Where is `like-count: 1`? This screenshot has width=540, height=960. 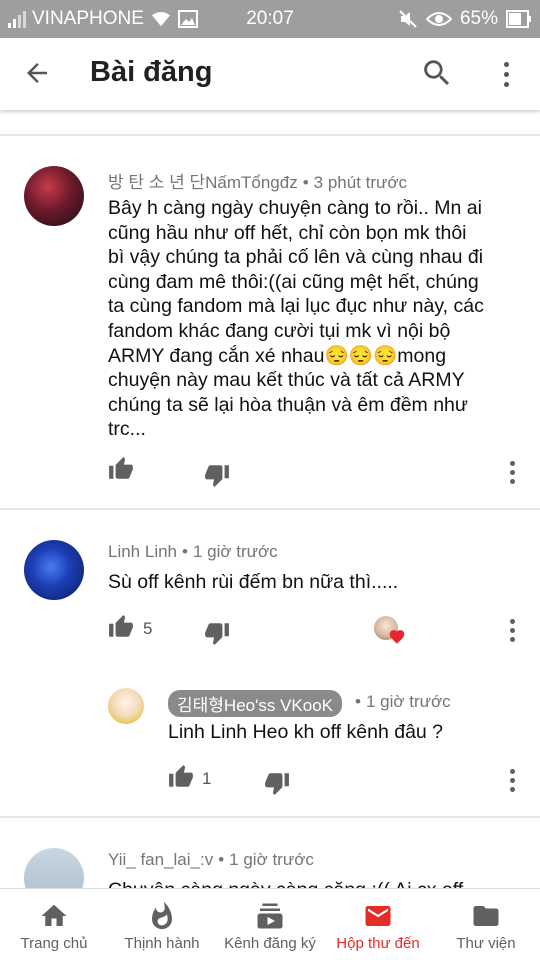
like-count: 1 is located at coordinates (207, 778).